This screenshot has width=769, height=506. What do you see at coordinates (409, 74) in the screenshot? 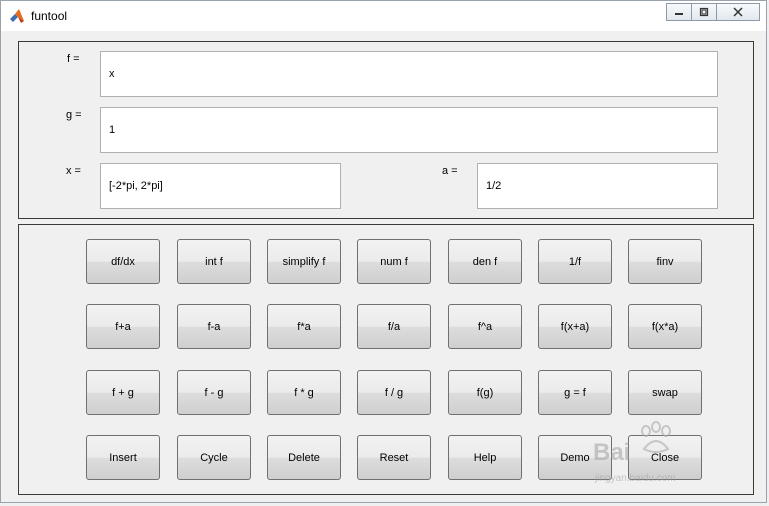
I see `f-input` at bounding box center [409, 74].